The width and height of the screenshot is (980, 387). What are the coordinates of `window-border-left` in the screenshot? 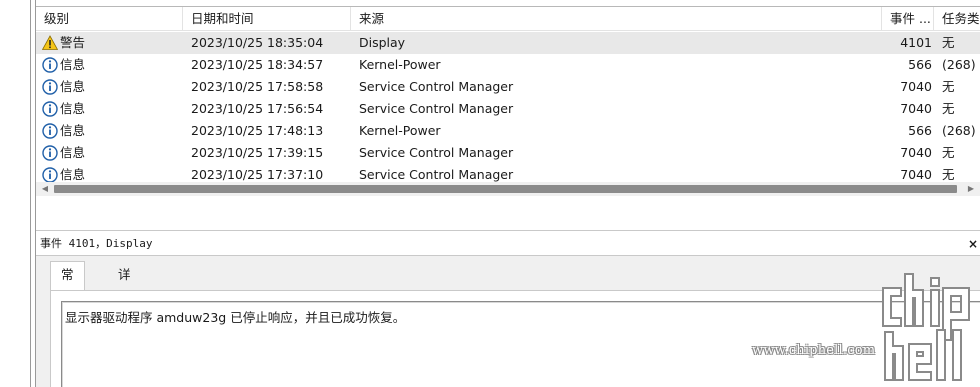 It's located at (30, 193).